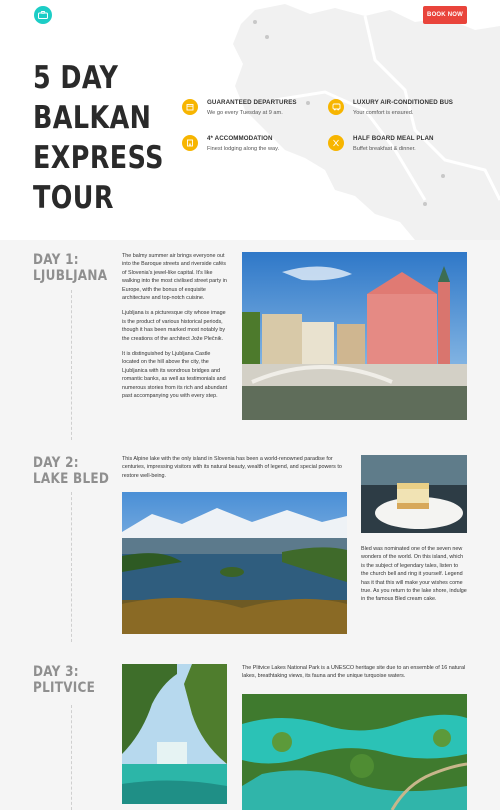  Describe the element at coordinates (56, 260) in the screenshot. I see `day-number: DAY 1:` at that location.